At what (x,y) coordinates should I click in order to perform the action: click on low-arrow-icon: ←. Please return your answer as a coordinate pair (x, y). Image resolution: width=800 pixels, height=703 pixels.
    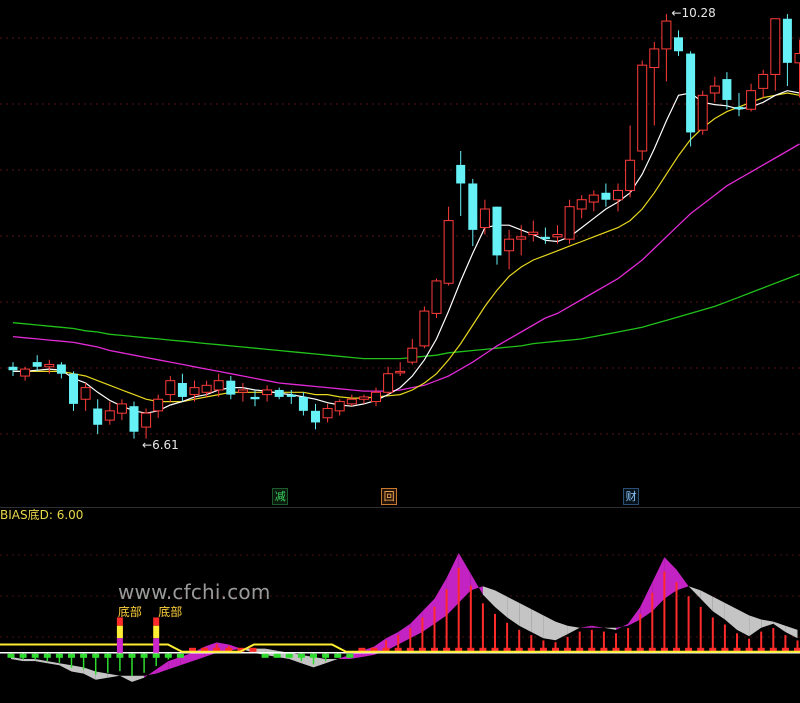
    Looking at the image, I should click on (147, 444).